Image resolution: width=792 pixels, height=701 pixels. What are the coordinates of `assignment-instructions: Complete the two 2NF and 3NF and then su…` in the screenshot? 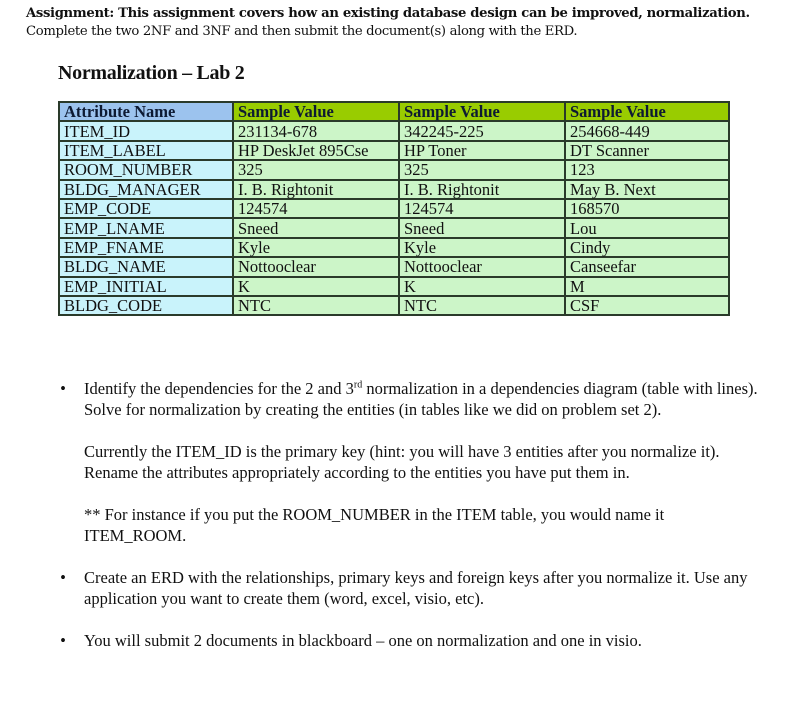 It's located at (302, 31).